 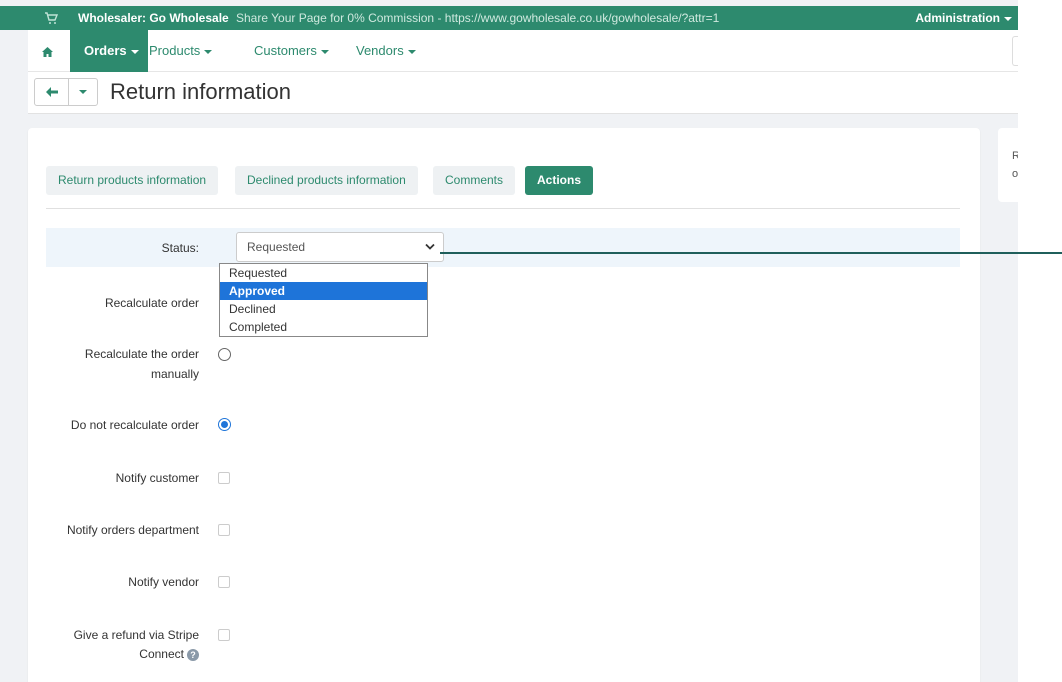 I want to click on status-select: Requested, so click(x=340, y=247).